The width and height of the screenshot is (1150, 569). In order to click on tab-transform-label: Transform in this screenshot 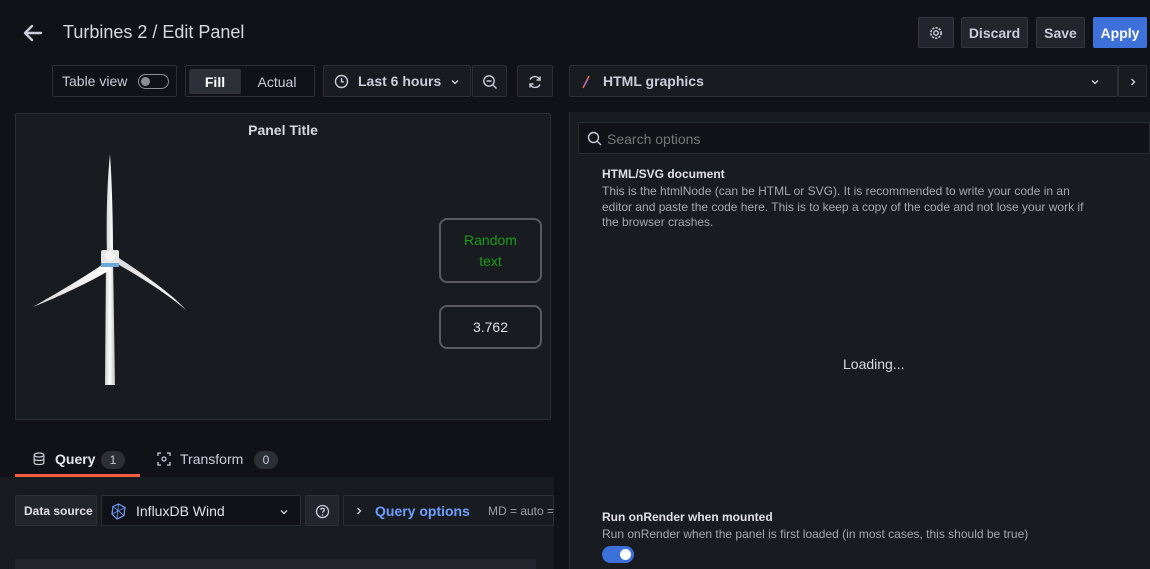, I will do `click(212, 459)`.